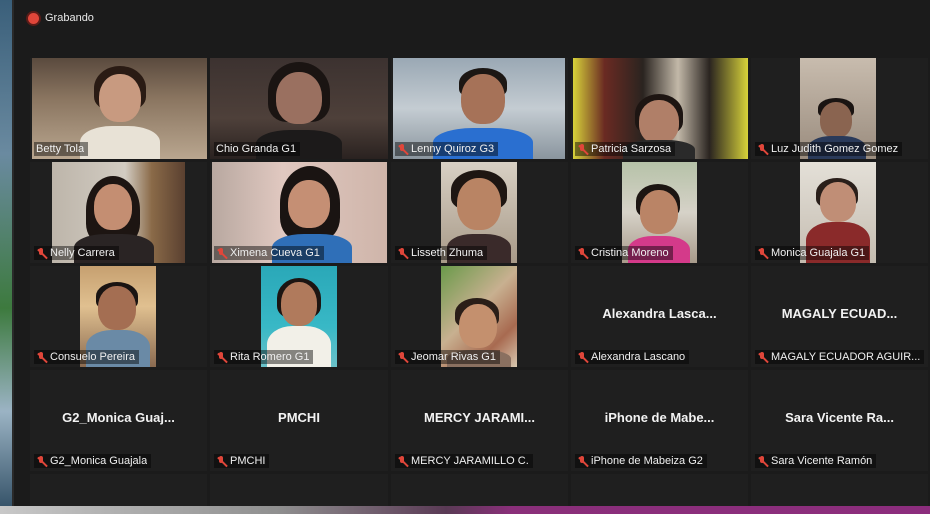 Image resolution: width=930 pixels, height=514 pixels. Describe the element at coordinates (299, 108) in the screenshot. I see `participant-tile-active-speaker: Chio Granda G1` at that location.